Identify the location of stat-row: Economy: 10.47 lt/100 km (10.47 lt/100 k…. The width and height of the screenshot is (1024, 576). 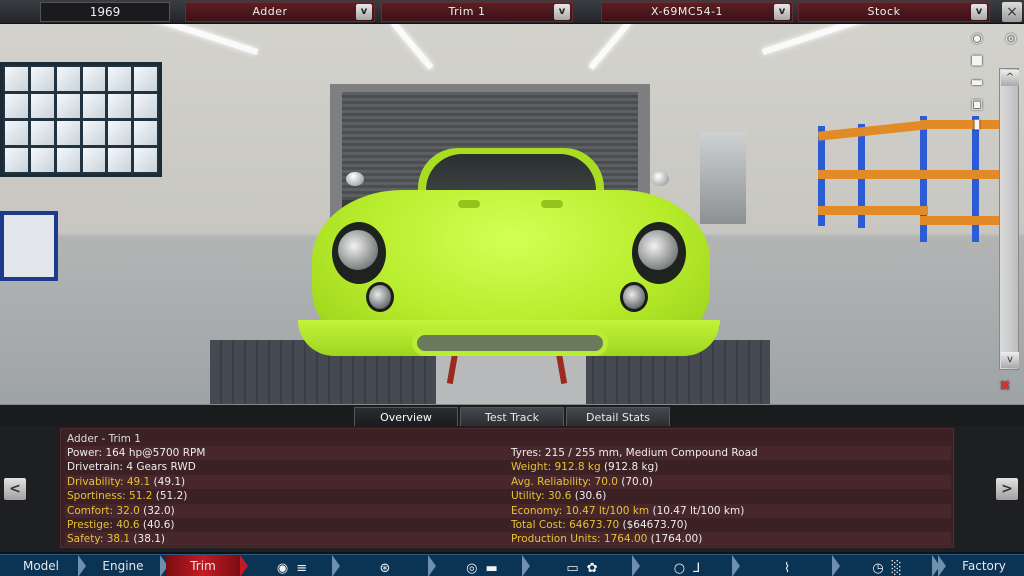
(729, 510).